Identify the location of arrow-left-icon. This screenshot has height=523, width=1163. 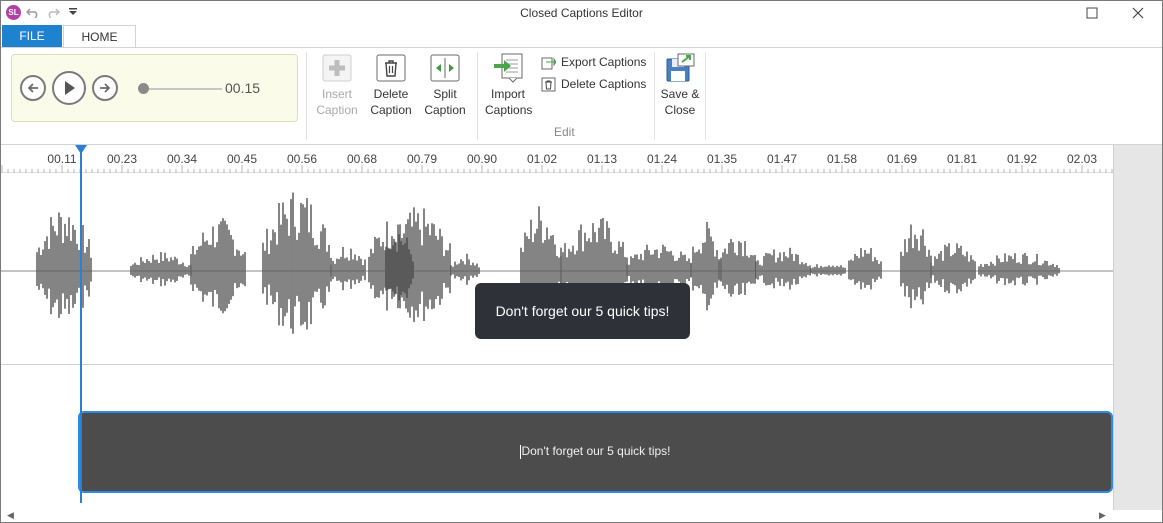
(32, 88).